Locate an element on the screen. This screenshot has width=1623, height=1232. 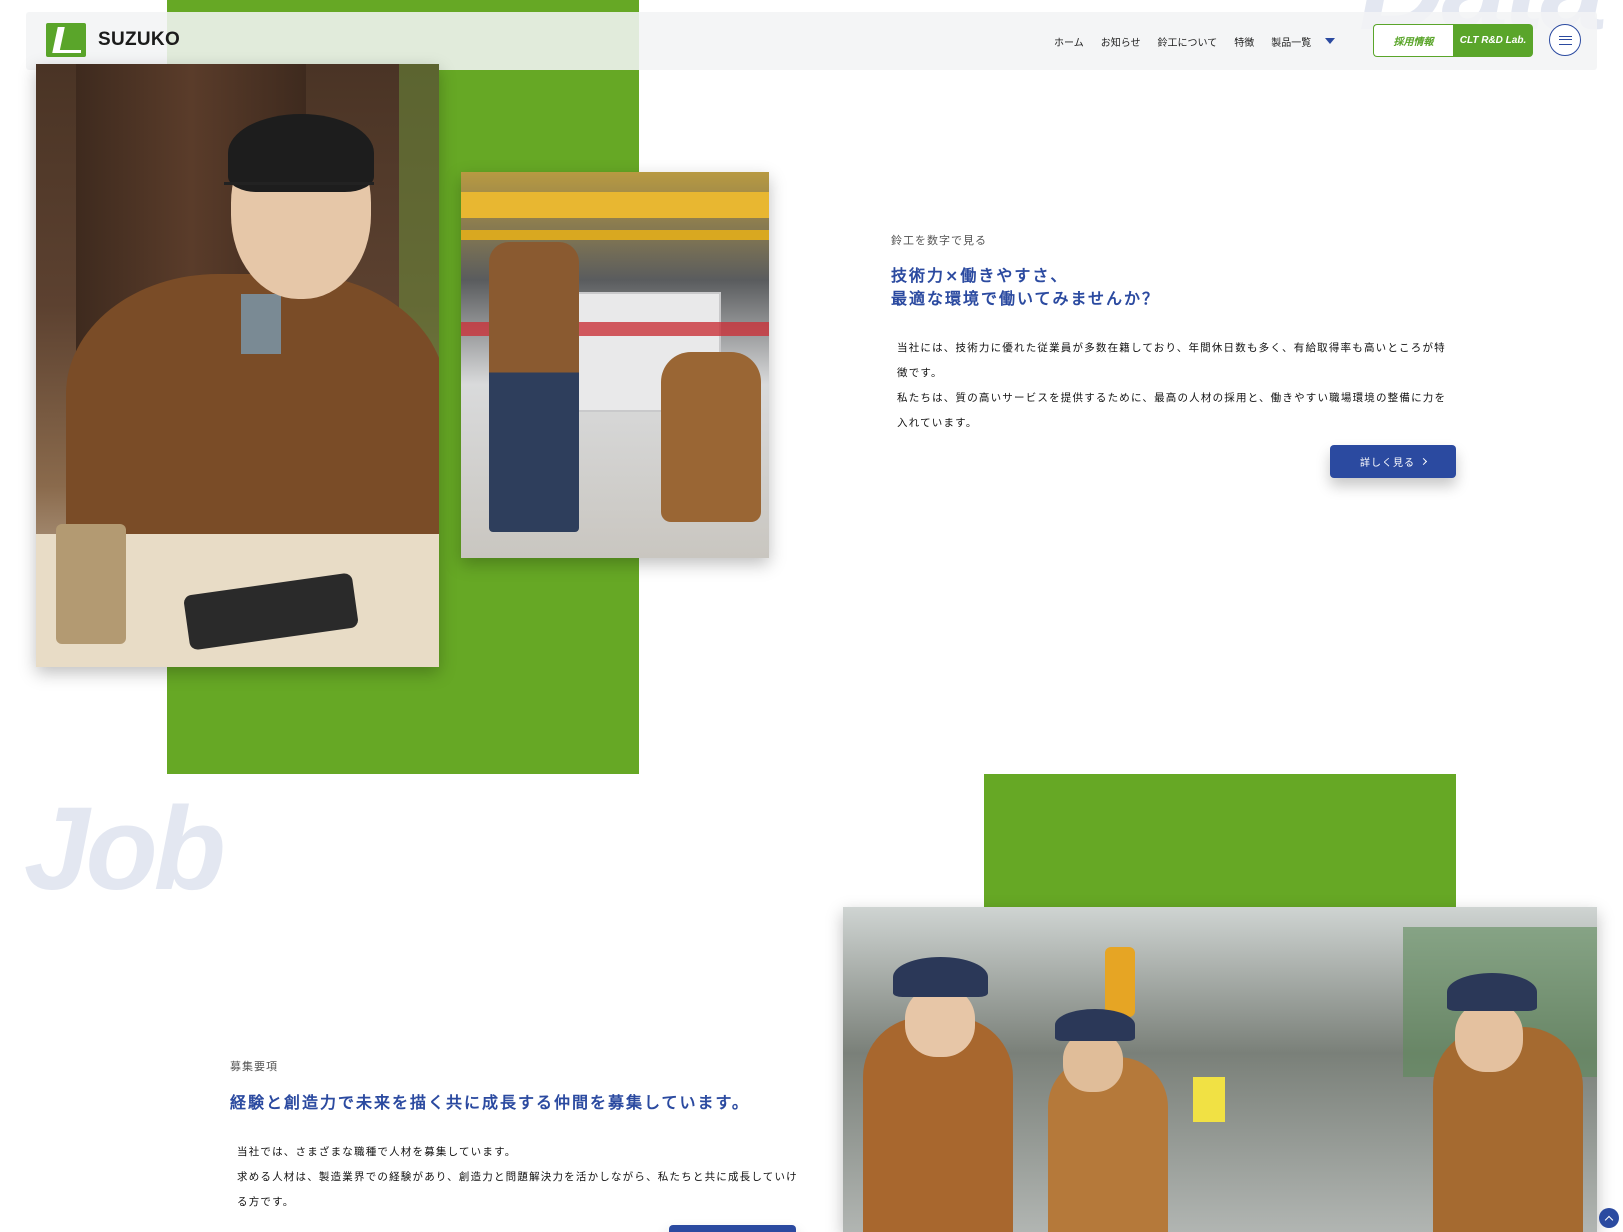
job-section-title: 経験と創造力で未来を描く共に成長する仲間を募集しています。 is located at coordinates (490, 1102).